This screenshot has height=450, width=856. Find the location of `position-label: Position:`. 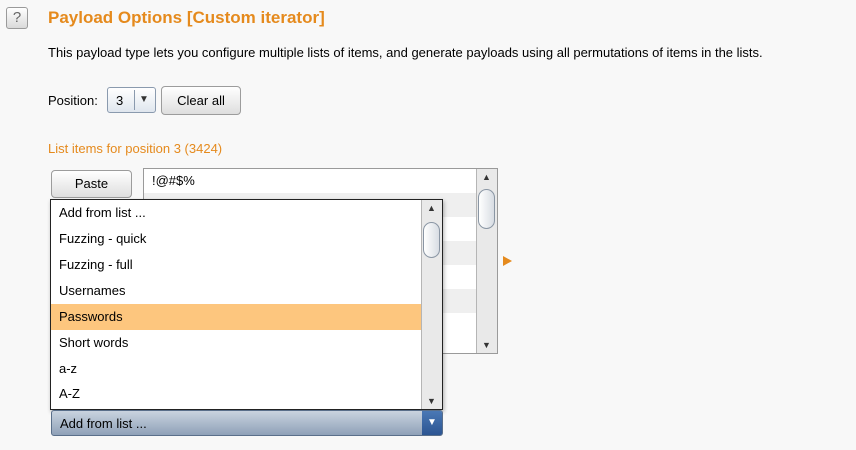

position-label: Position: is located at coordinates (73, 100).